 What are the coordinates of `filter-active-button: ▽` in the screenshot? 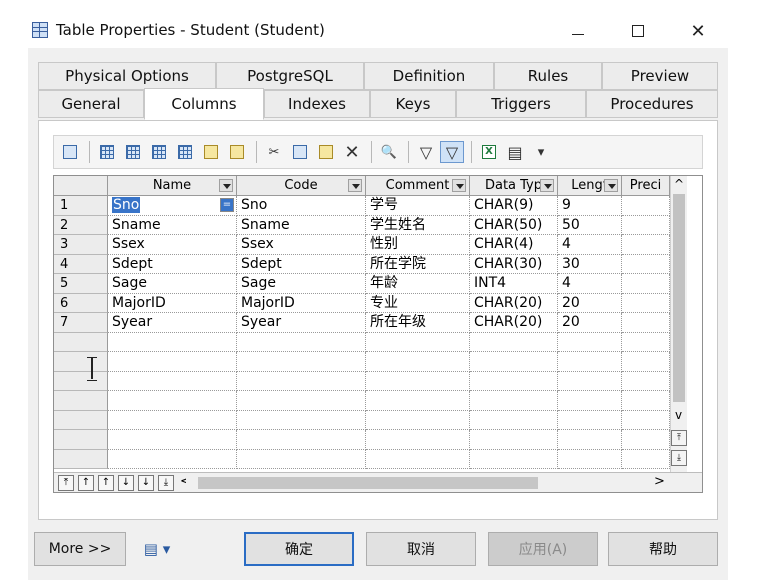 It's located at (452, 152).